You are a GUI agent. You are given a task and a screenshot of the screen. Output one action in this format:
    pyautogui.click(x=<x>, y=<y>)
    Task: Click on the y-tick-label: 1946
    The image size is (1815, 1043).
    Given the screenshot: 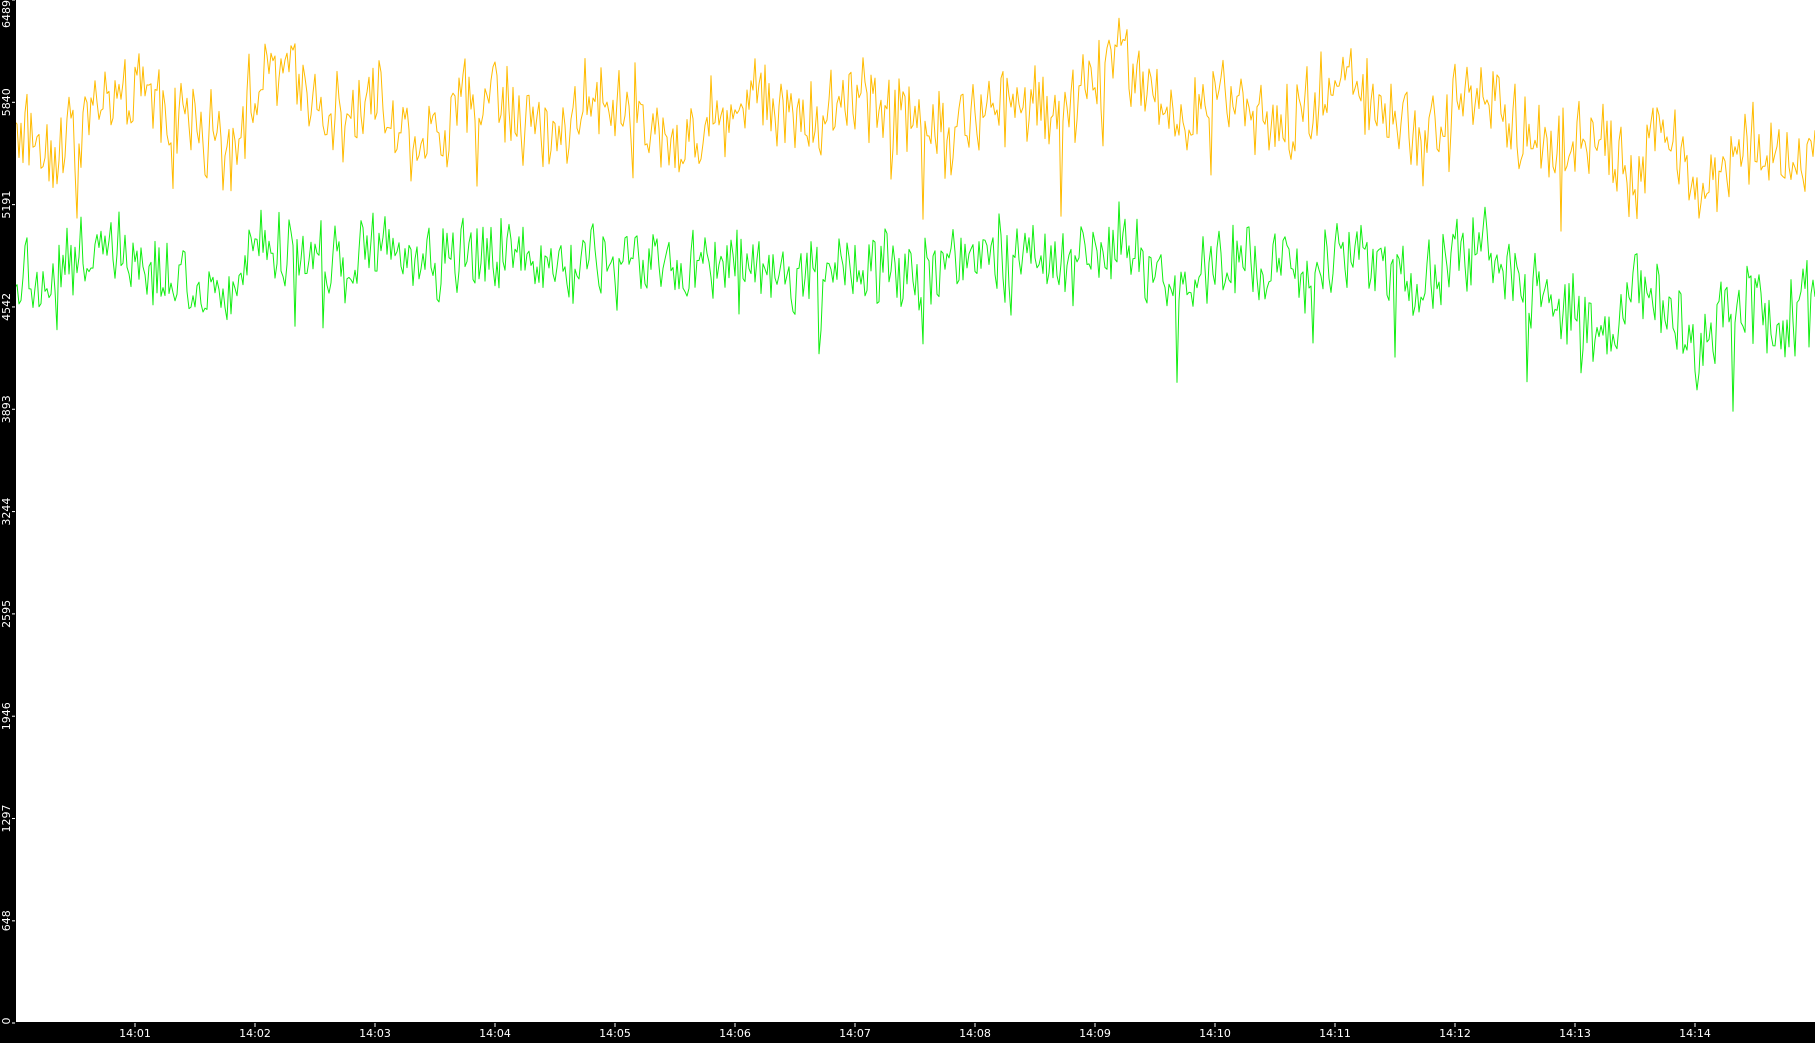 What is the action you would take?
    pyautogui.click(x=6, y=716)
    